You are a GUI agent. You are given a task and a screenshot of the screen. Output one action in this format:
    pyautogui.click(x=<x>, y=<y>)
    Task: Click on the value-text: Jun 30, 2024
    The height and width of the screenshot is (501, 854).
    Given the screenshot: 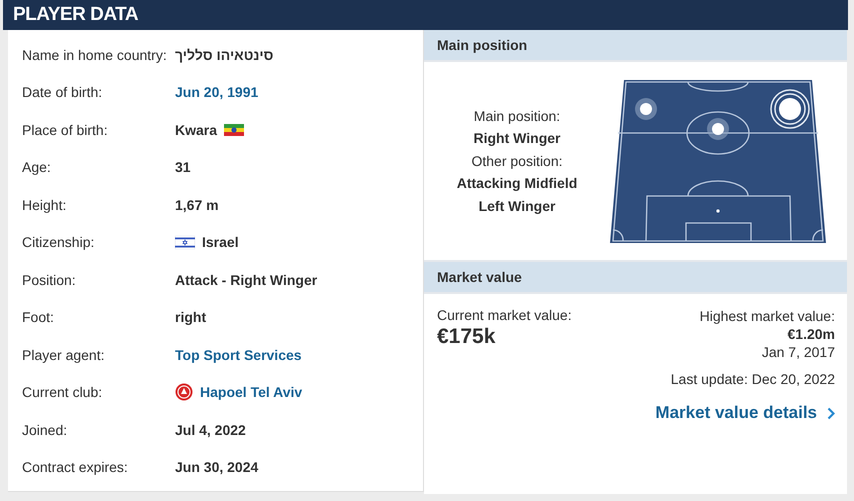 What is the action you would take?
    pyautogui.click(x=216, y=467)
    